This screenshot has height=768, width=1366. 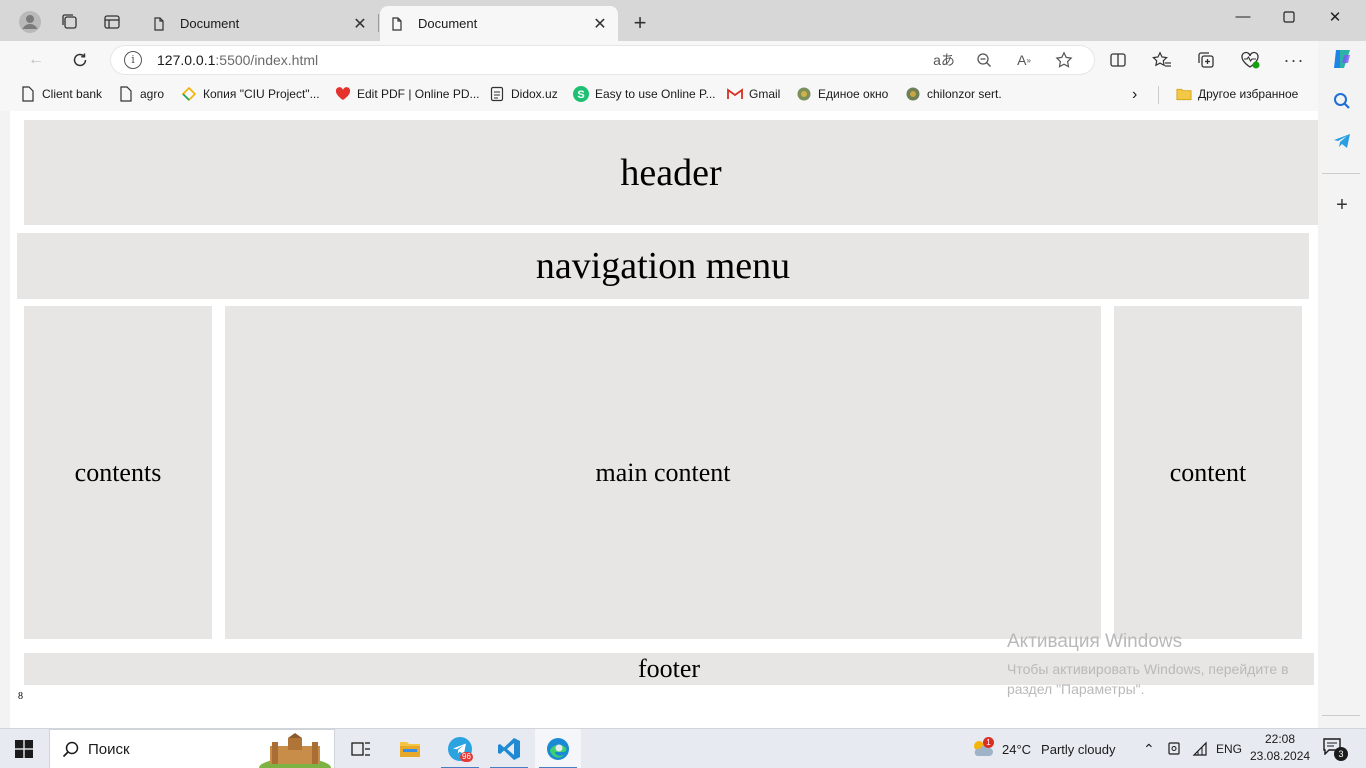 What do you see at coordinates (1342, 101) in the screenshot?
I see `search-sidebar-button` at bounding box center [1342, 101].